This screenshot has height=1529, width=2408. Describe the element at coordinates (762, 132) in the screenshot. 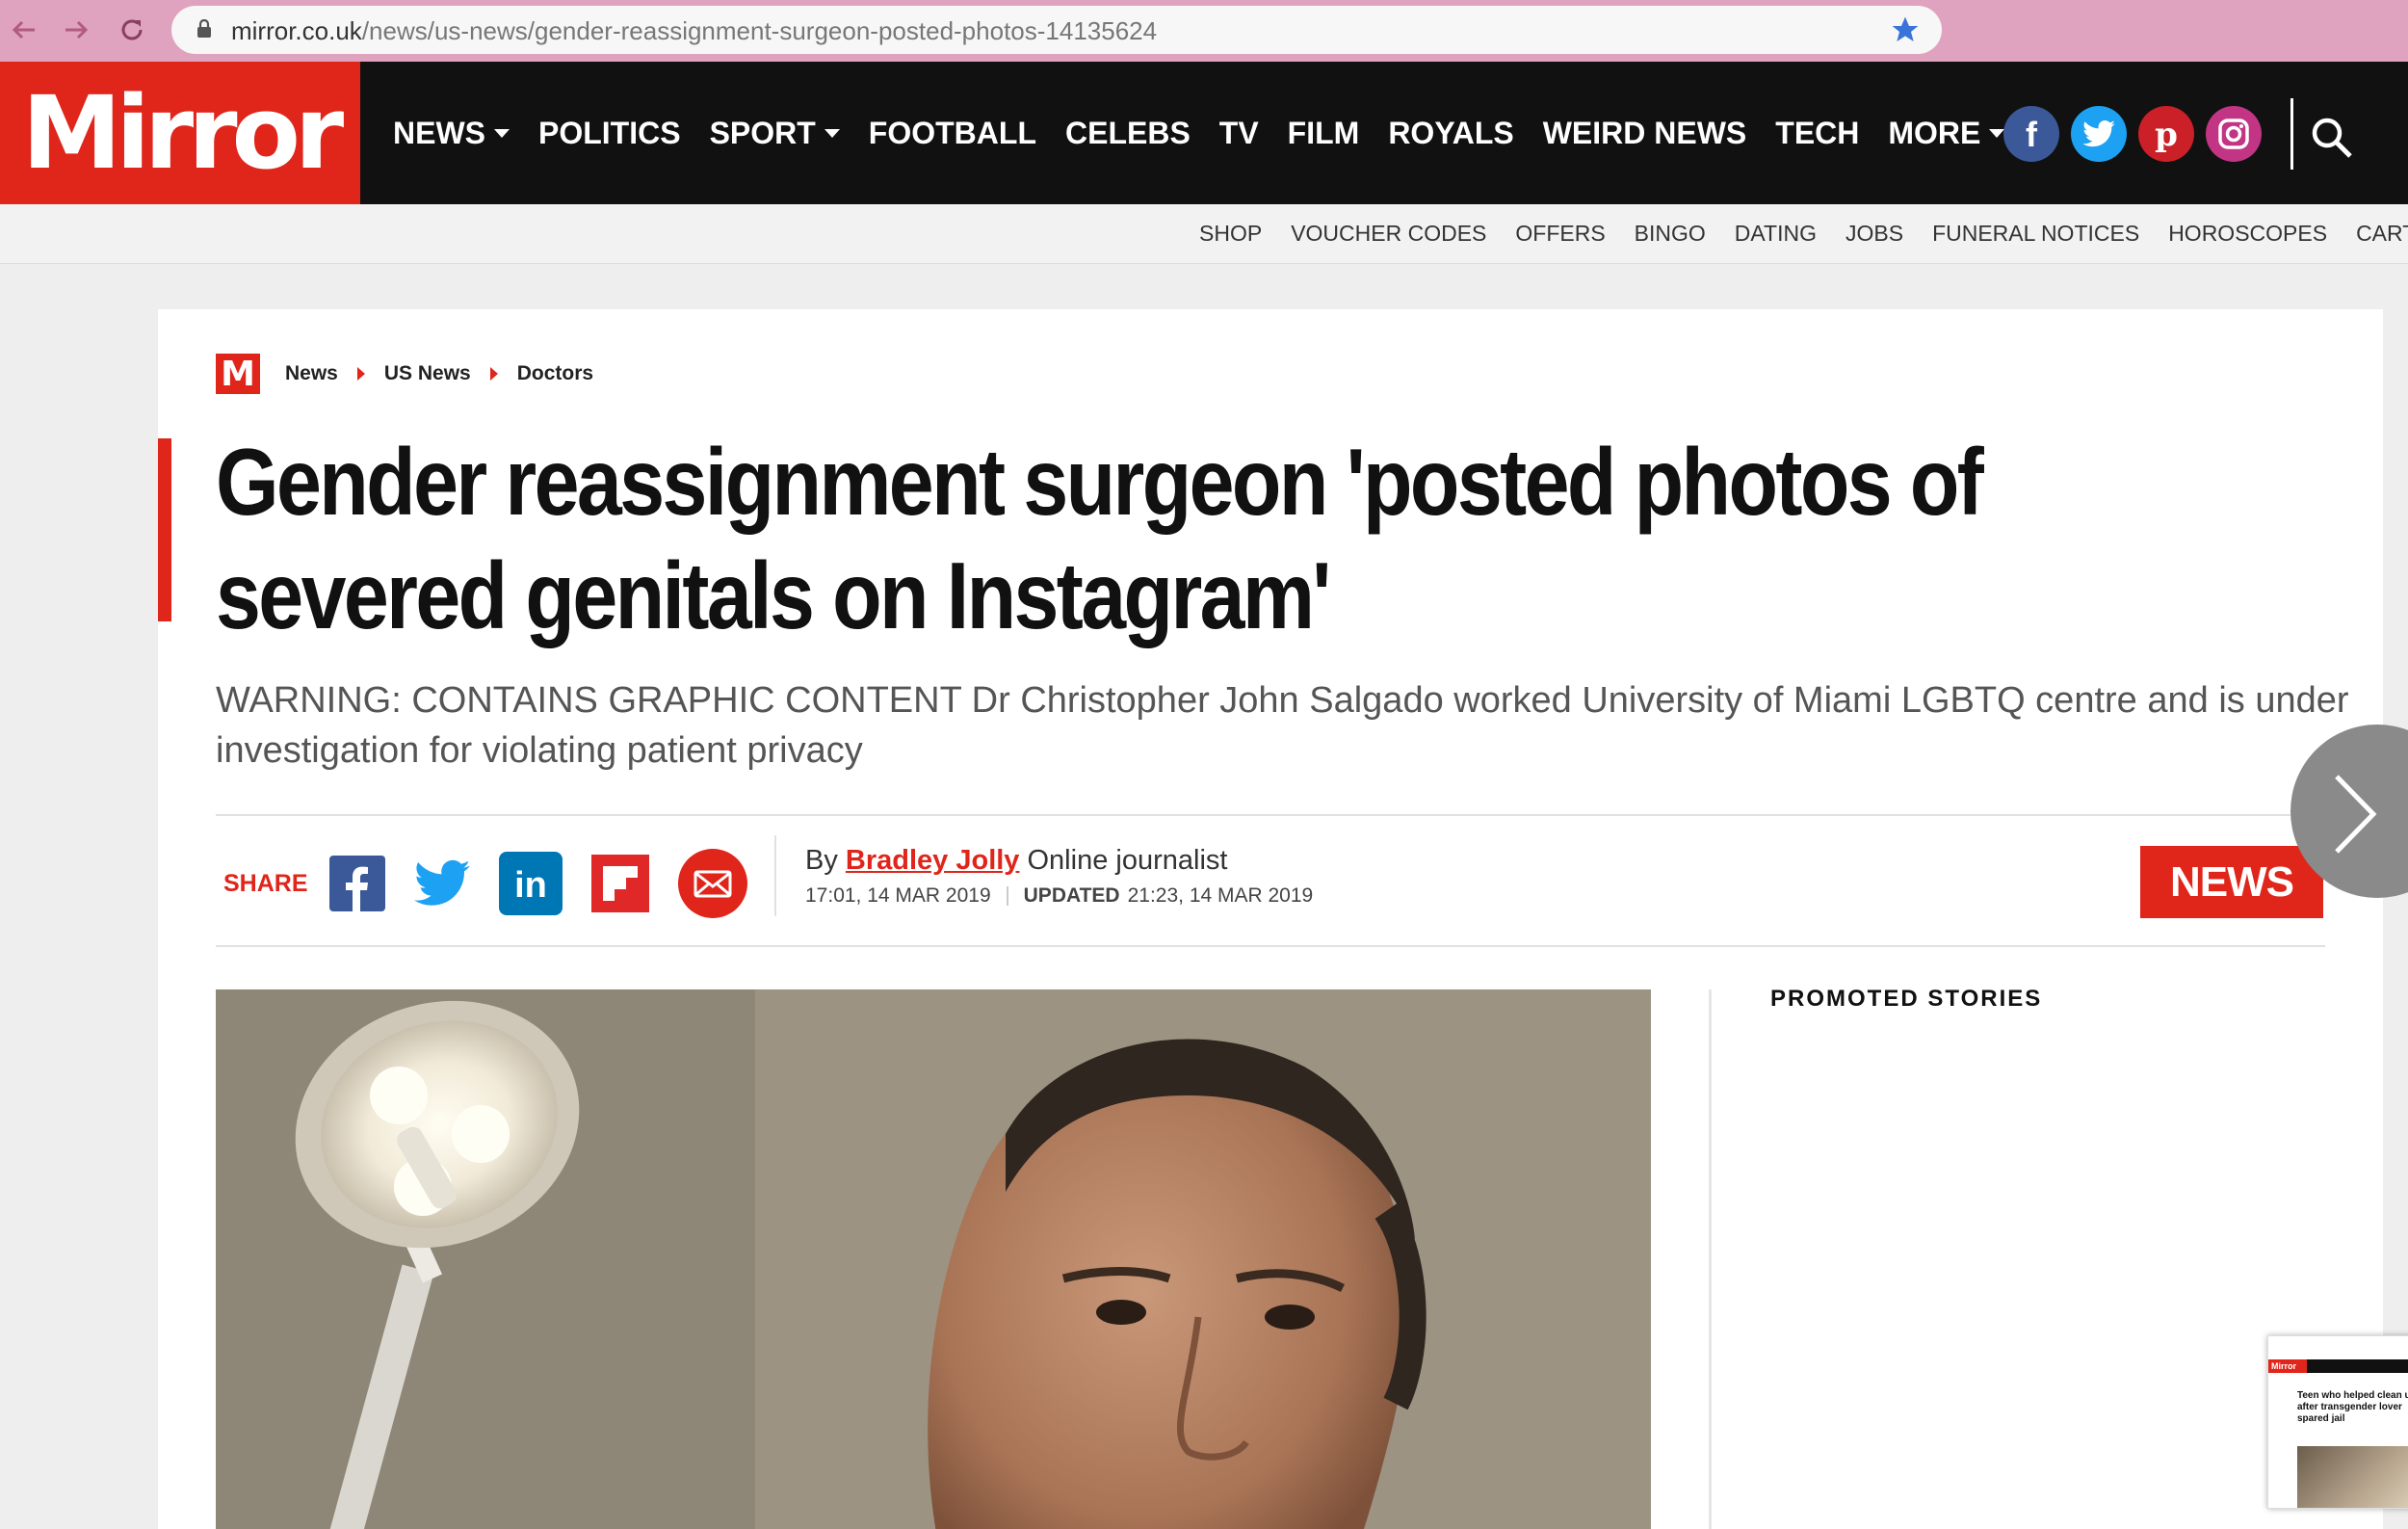

I see `nav-label: SPORT` at that location.